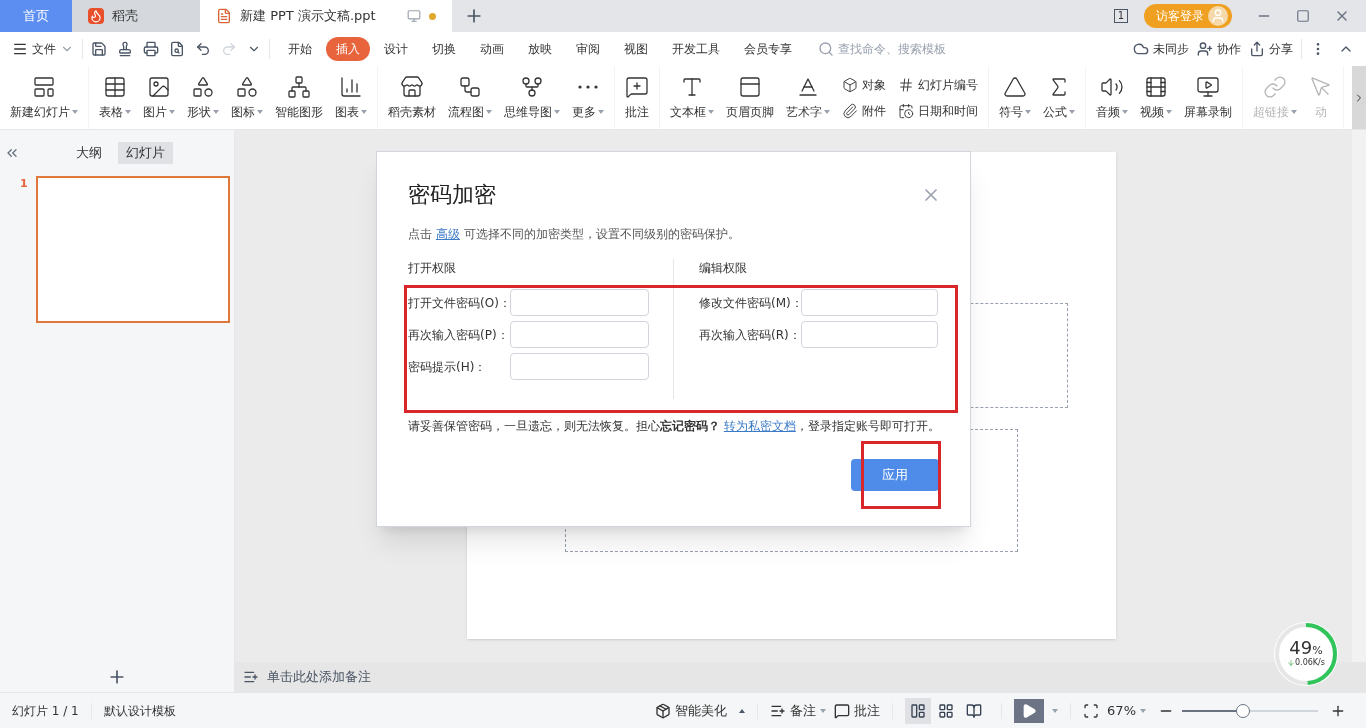 The width and height of the screenshot is (1366, 728). I want to click on ribbon-button: 图表, so click(351, 97).